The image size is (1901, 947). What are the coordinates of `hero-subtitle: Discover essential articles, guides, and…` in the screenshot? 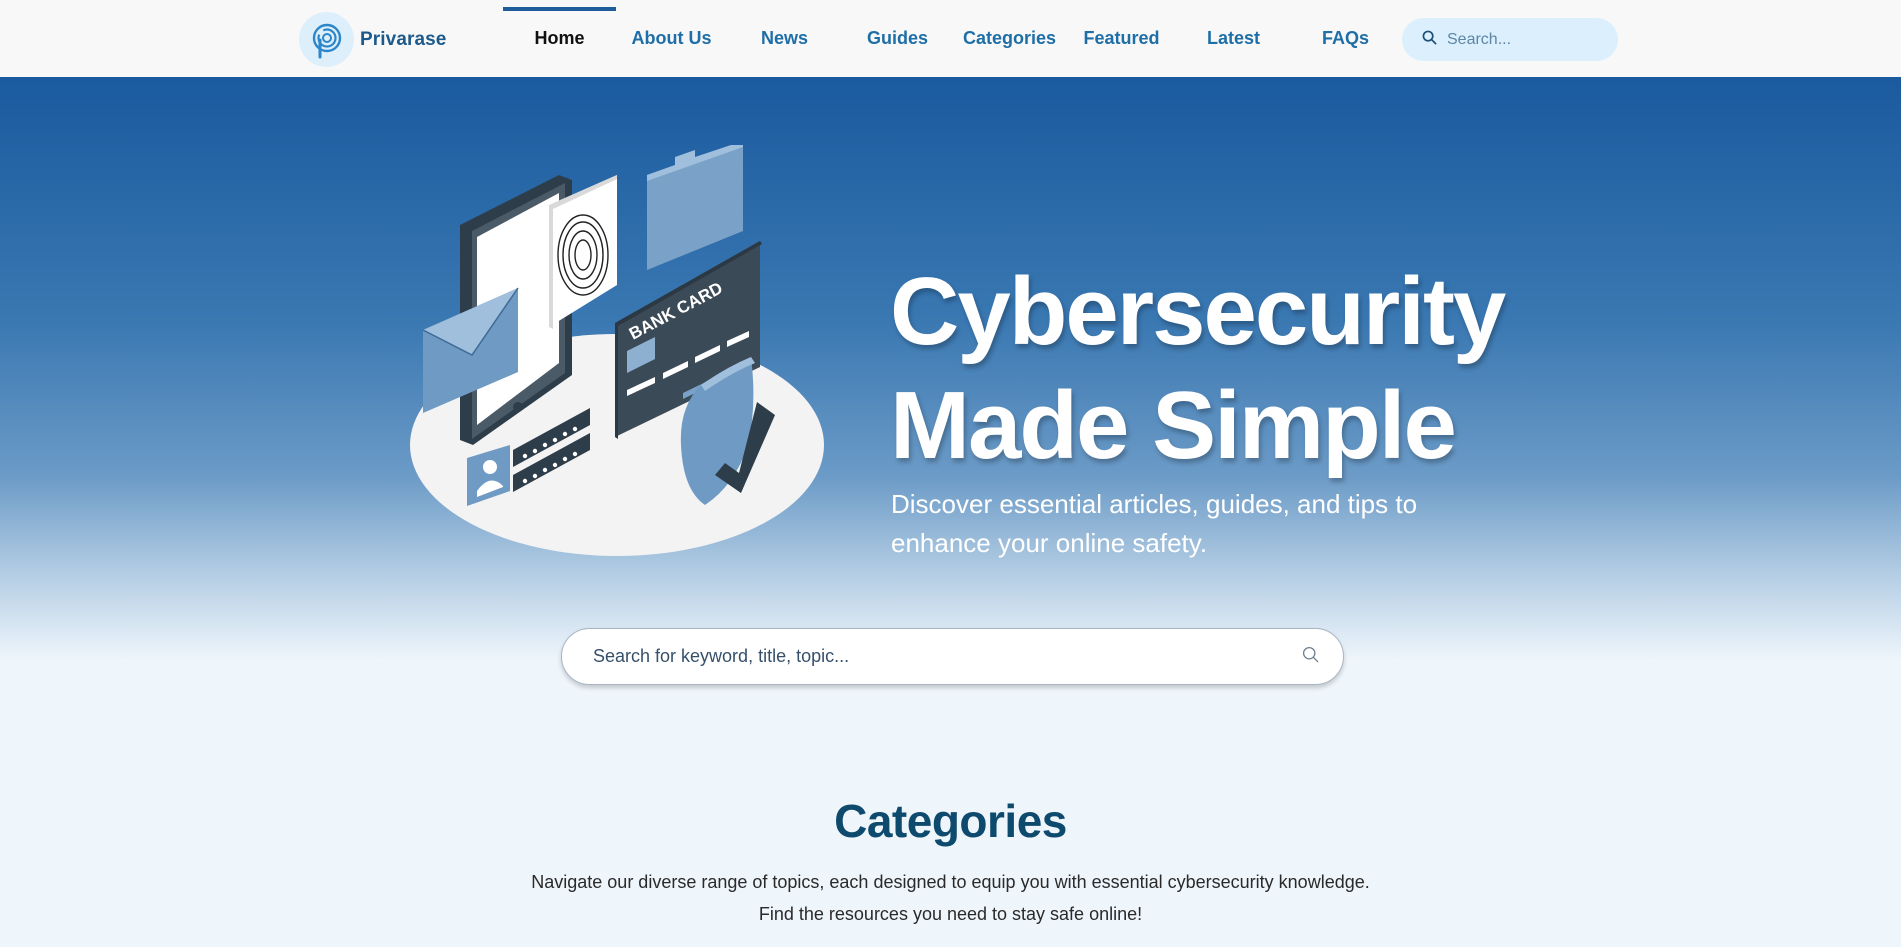 It's located at (1154, 523).